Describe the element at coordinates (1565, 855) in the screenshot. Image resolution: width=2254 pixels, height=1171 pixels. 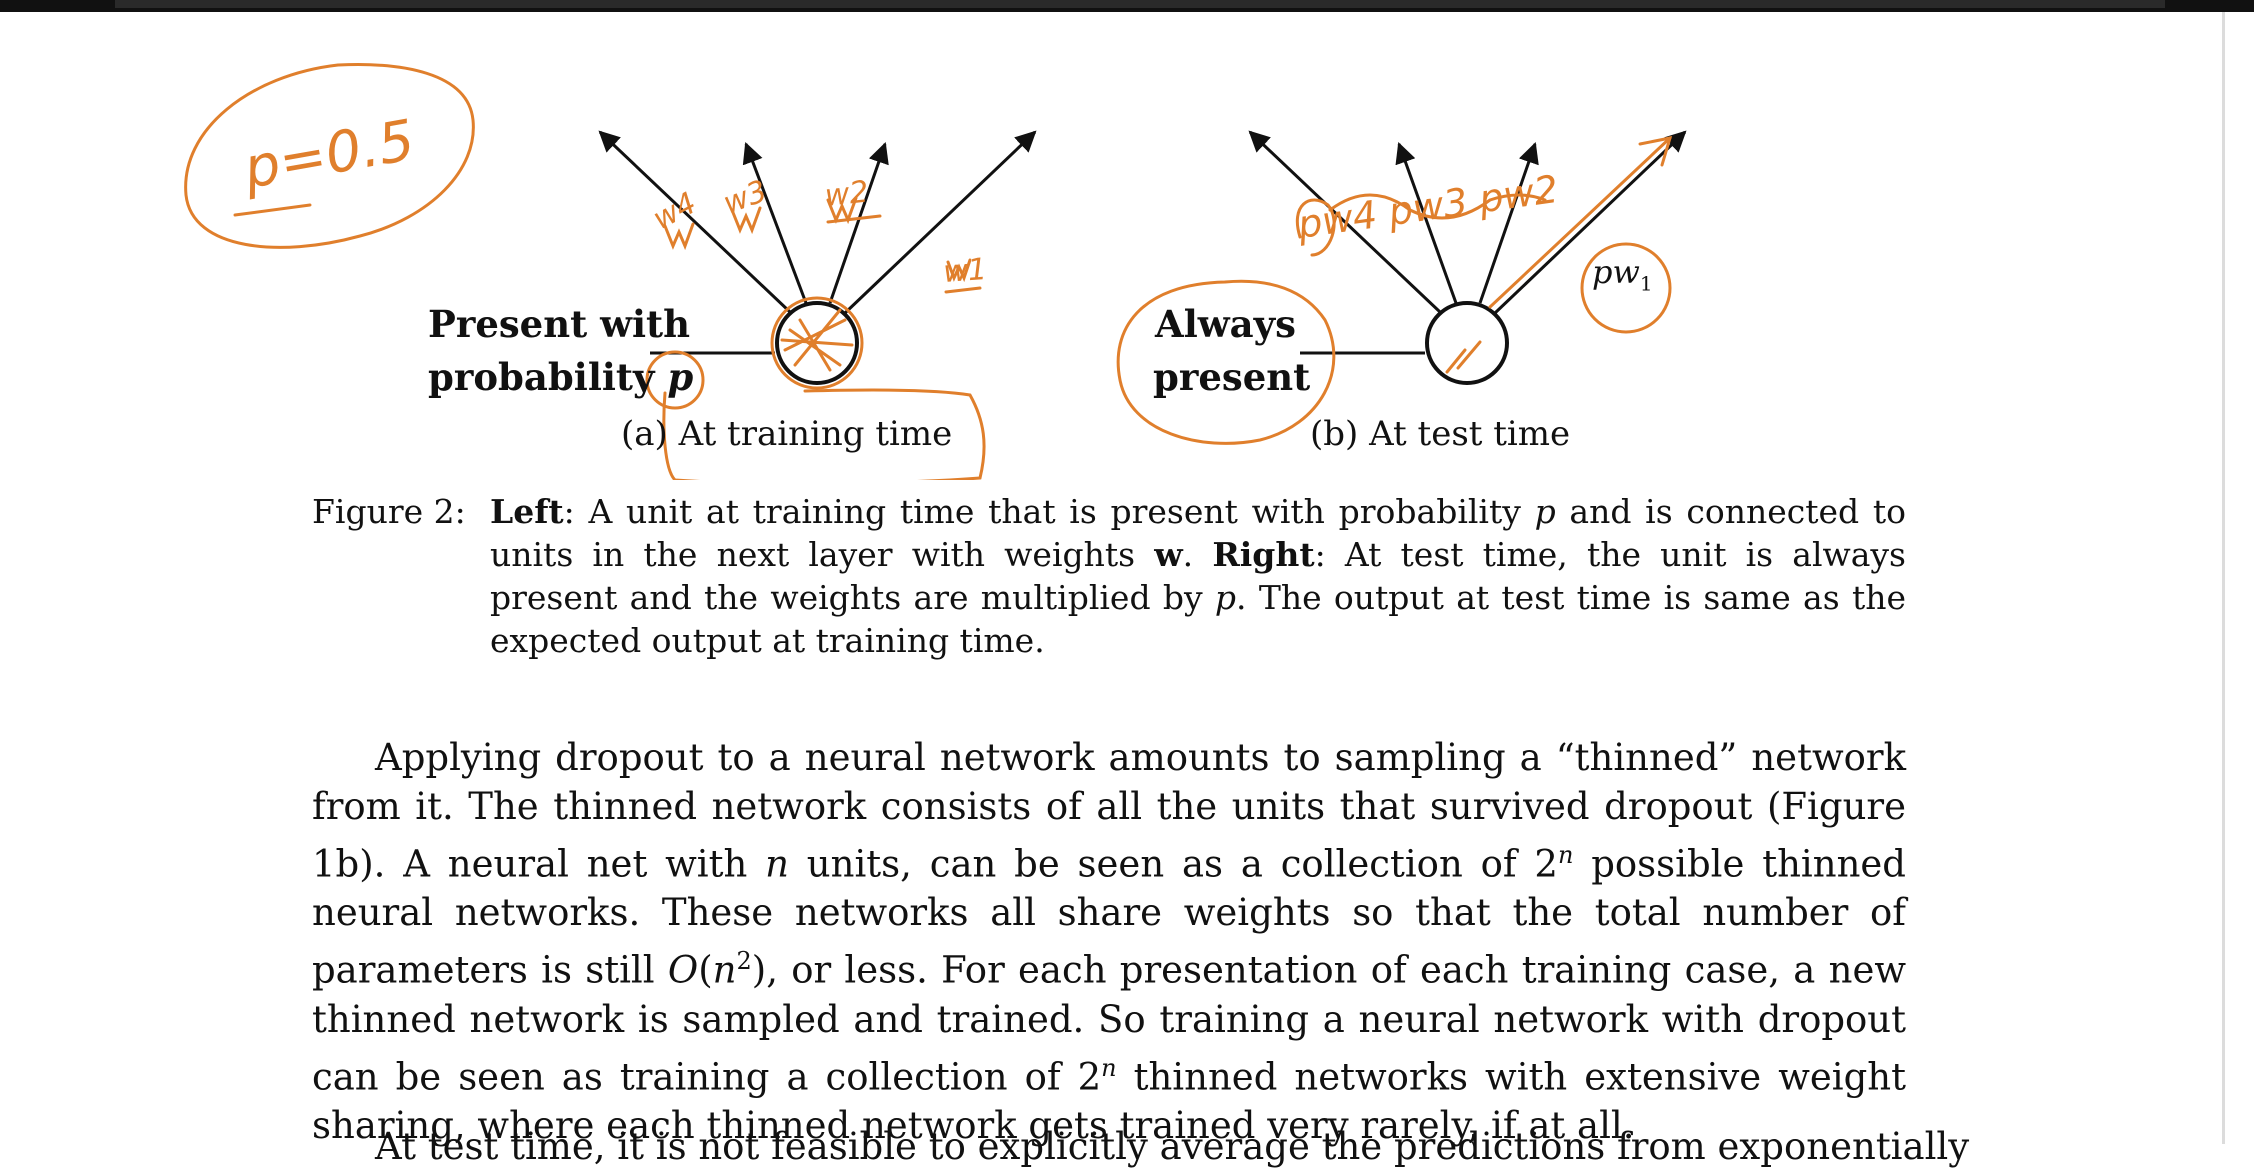
I see `body-sup-n1: n` at that location.